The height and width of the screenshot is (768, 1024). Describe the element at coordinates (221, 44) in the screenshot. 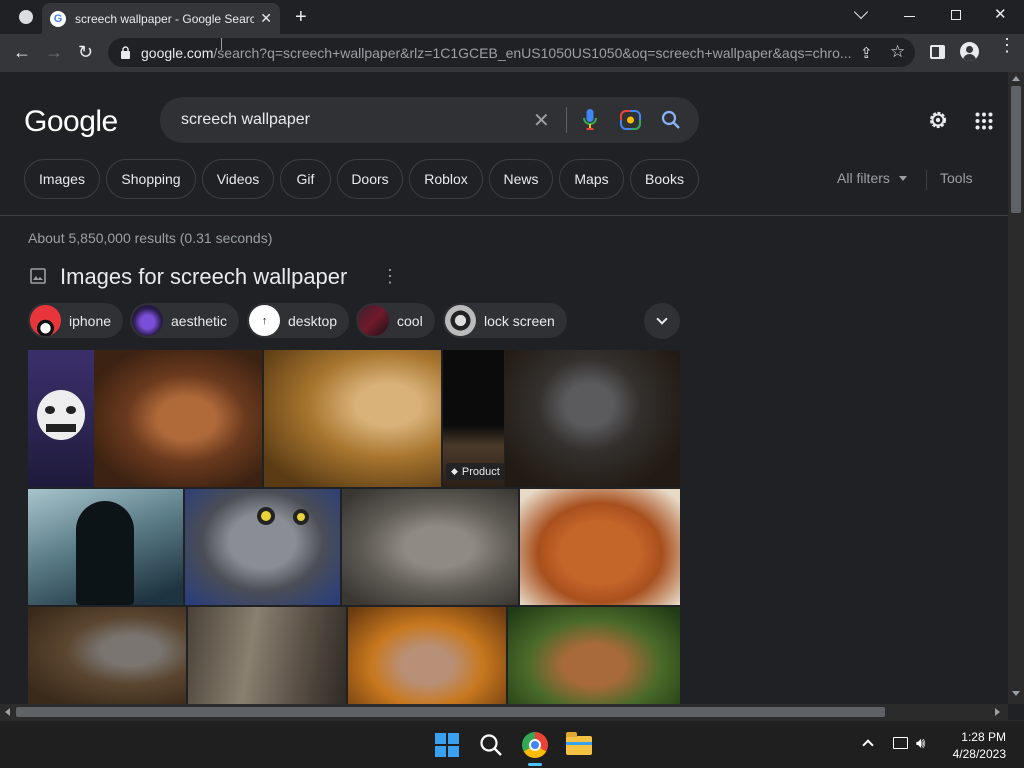

I see `mouse-cursor` at that location.